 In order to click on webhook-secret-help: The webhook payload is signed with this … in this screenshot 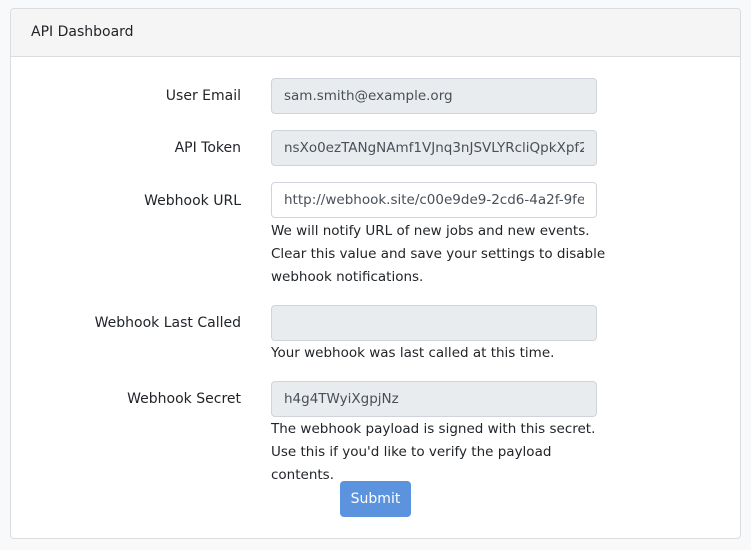, I will do `click(441, 452)`.